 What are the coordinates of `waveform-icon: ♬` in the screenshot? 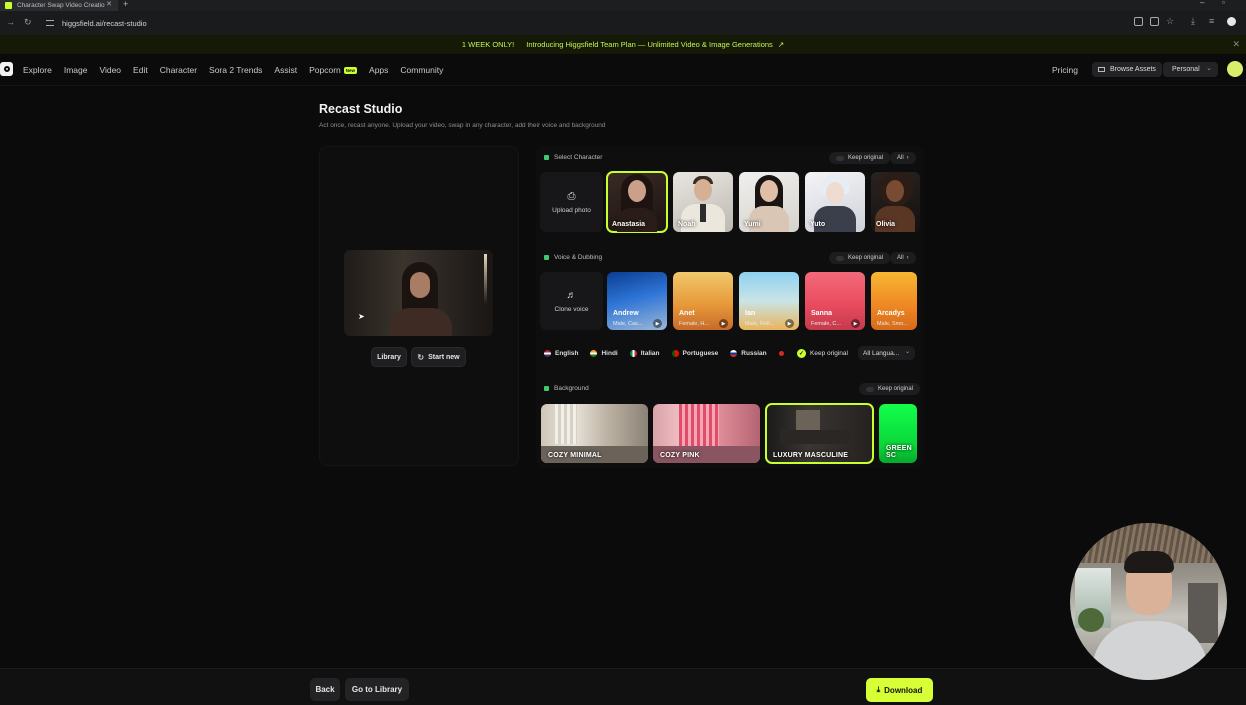 It's located at (571, 295).